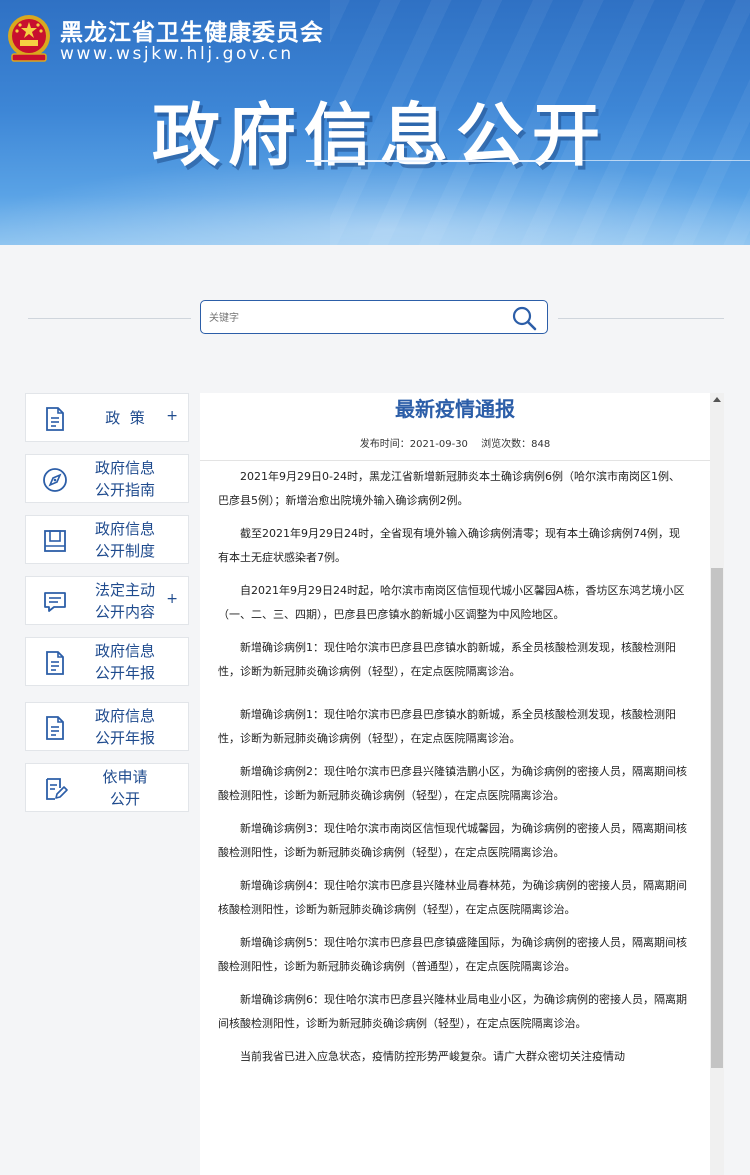 The width and height of the screenshot is (750, 1175). I want to click on chat-icon, so click(55, 602).